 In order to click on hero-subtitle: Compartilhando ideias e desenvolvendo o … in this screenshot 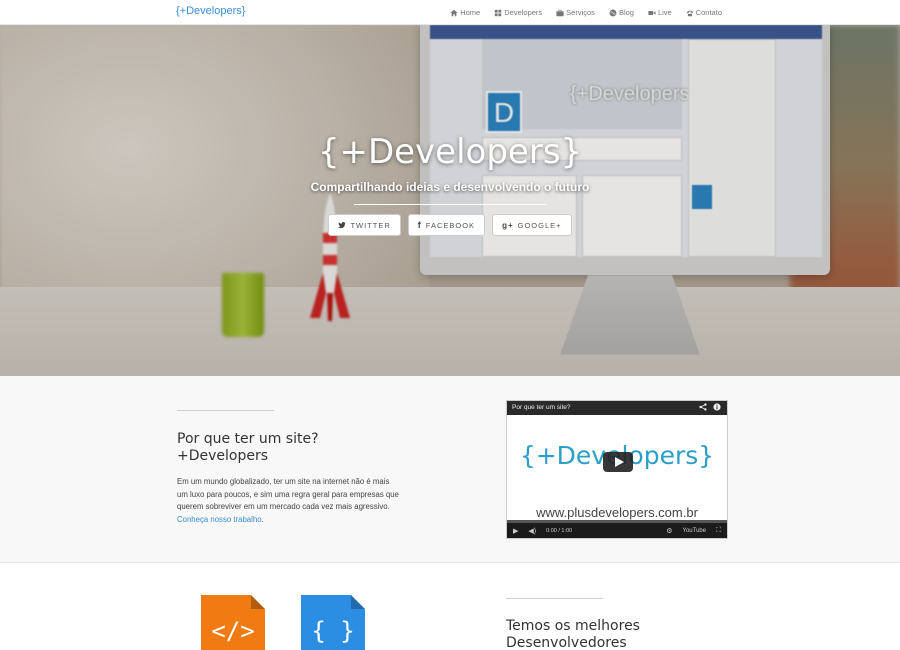, I will do `click(450, 187)`.